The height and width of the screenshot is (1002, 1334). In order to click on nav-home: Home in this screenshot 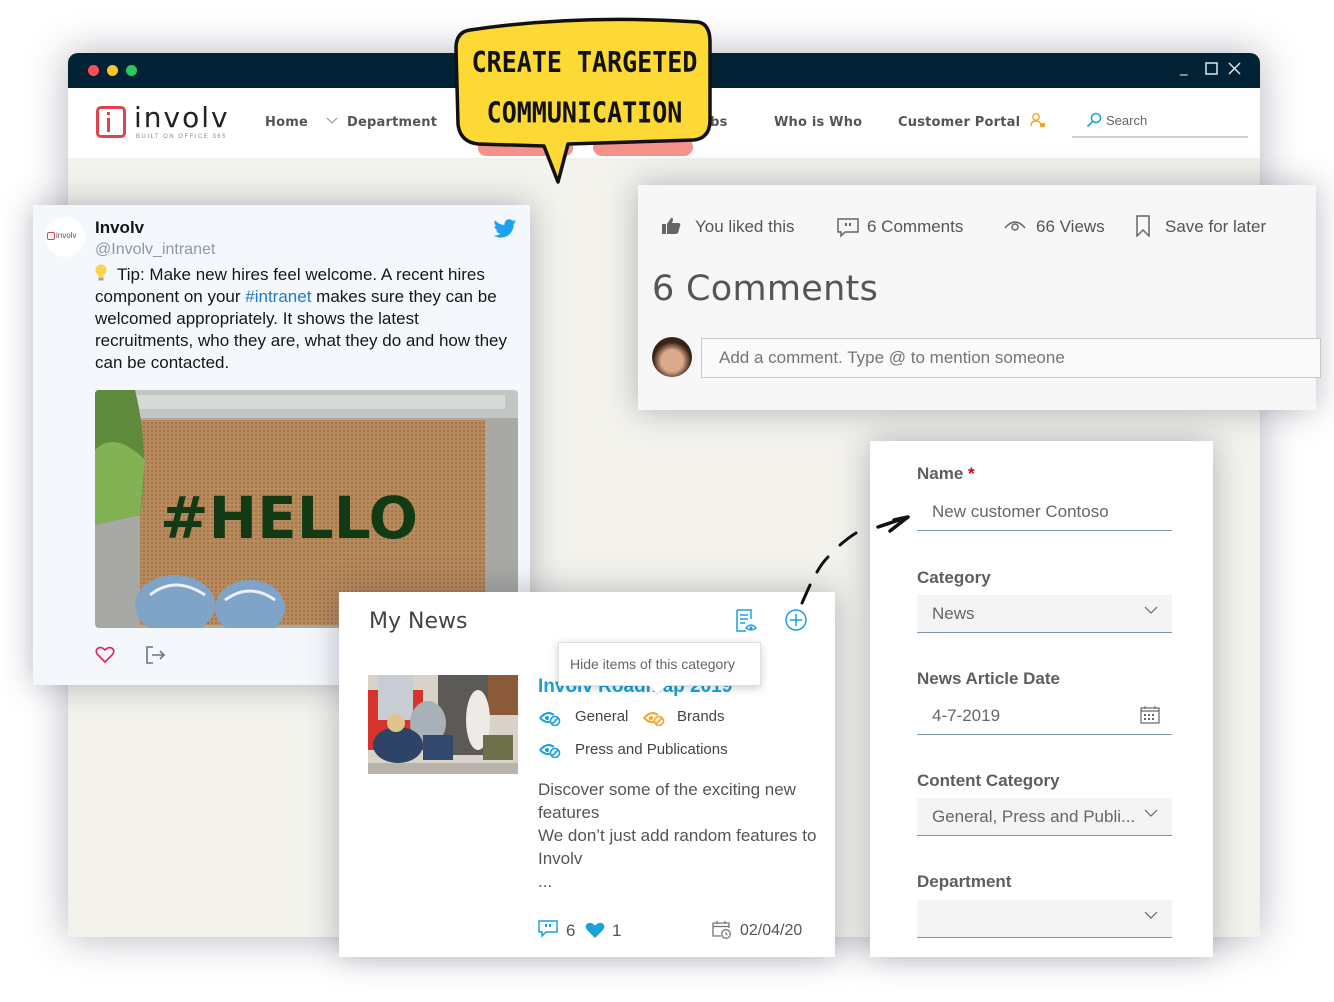, I will do `click(286, 122)`.